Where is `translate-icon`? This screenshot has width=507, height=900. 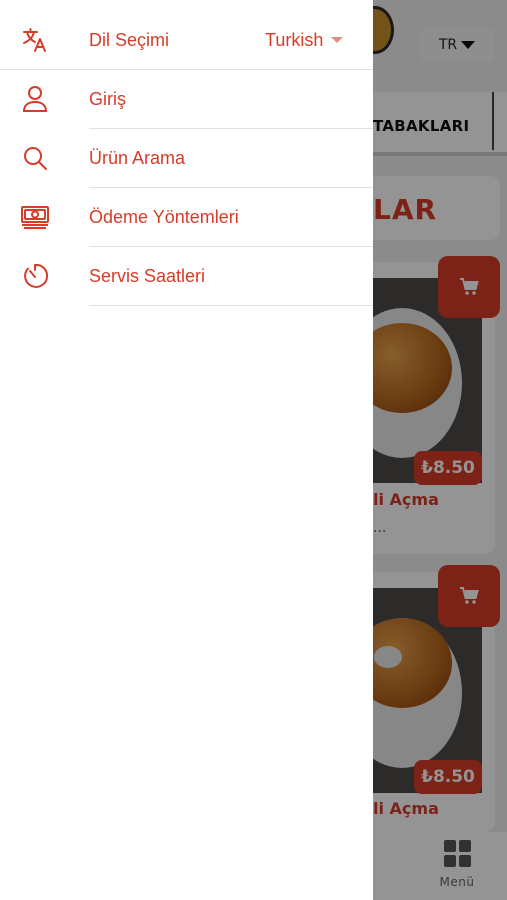
translate-icon is located at coordinates (35, 40).